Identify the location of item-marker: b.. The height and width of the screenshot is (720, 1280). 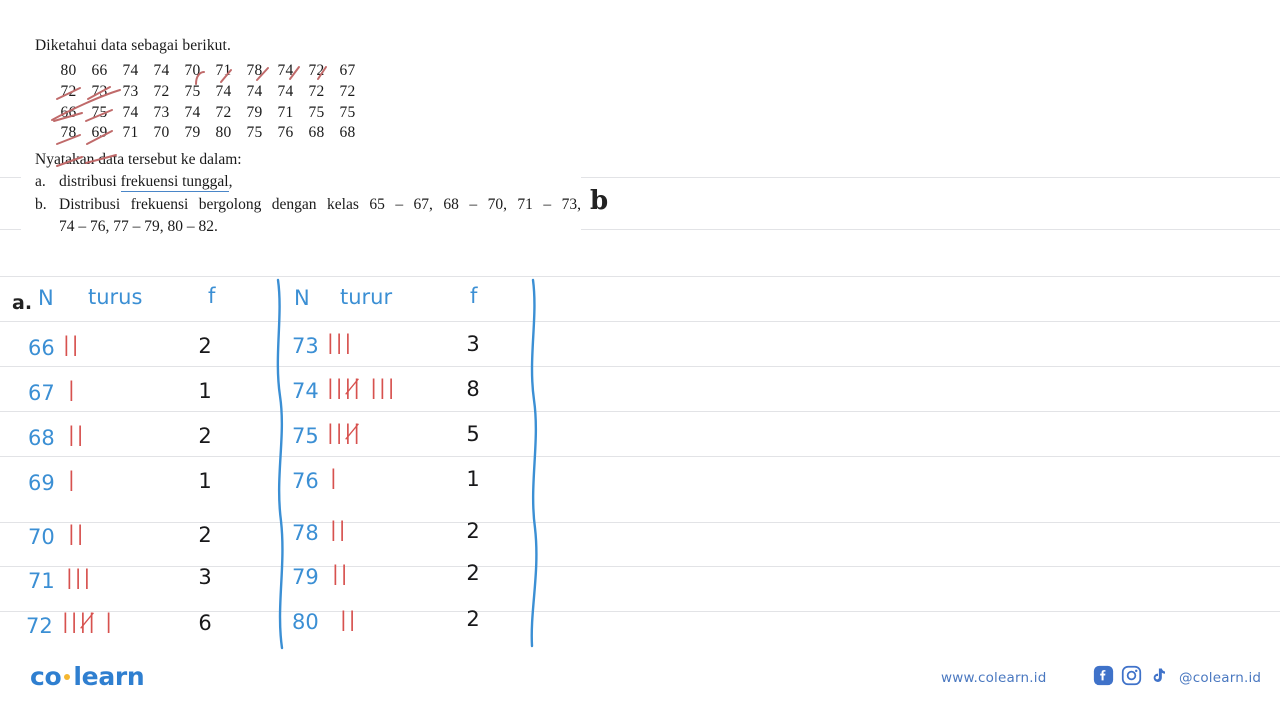
(41, 205).